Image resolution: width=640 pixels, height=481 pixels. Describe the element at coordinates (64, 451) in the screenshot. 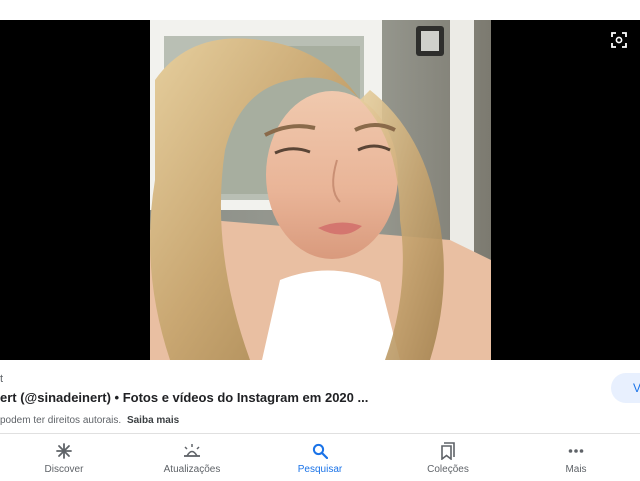

I see `asterisk-icon` at that location.